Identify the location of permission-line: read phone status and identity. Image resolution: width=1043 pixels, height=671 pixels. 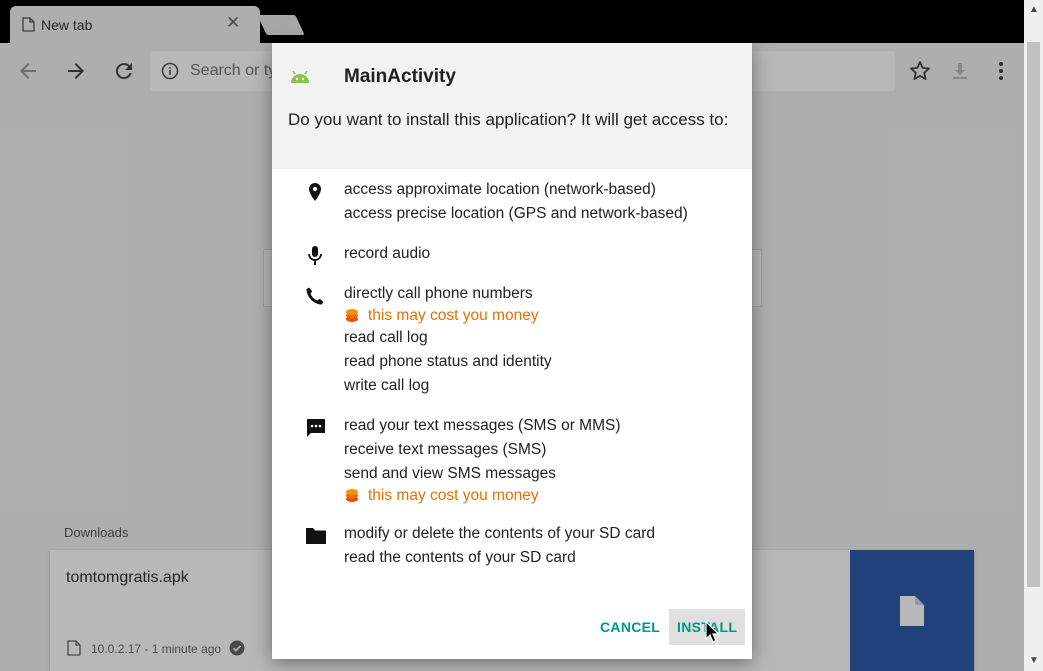
(448, 361).